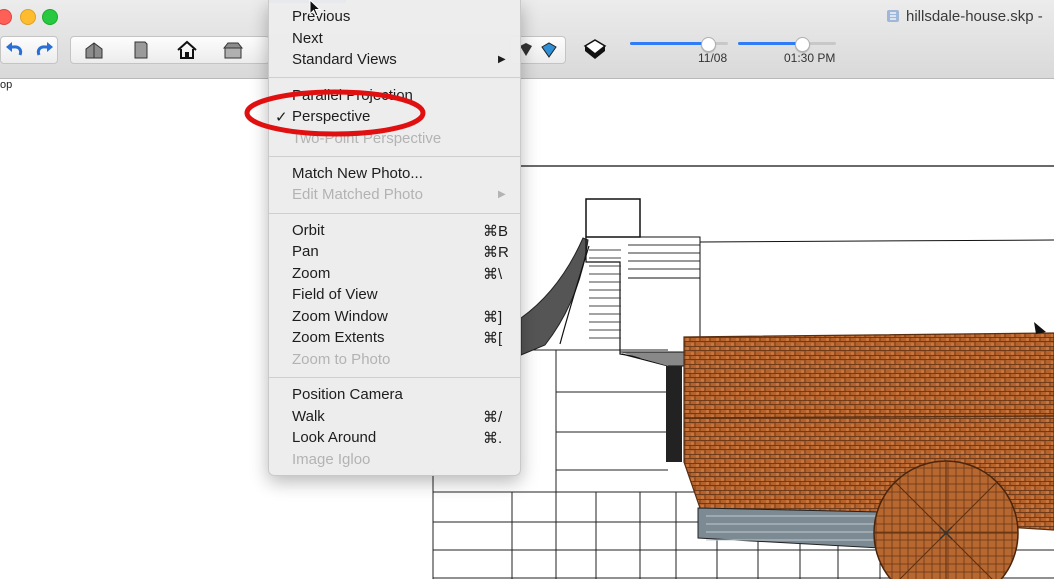 The height and width of the screenshot is (579, 1054). Describe the element at coordinates (399, 194) in the screenshot. I see `menu-item-edit-matched-photo: Edit Matched Photo ▶` at that location.